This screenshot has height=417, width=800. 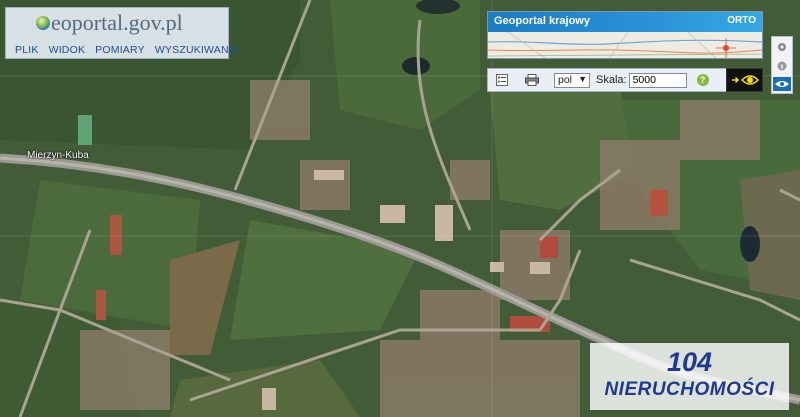 I want to click on road-label: Mierzyn-Kuba, so click(x=58, y=155).